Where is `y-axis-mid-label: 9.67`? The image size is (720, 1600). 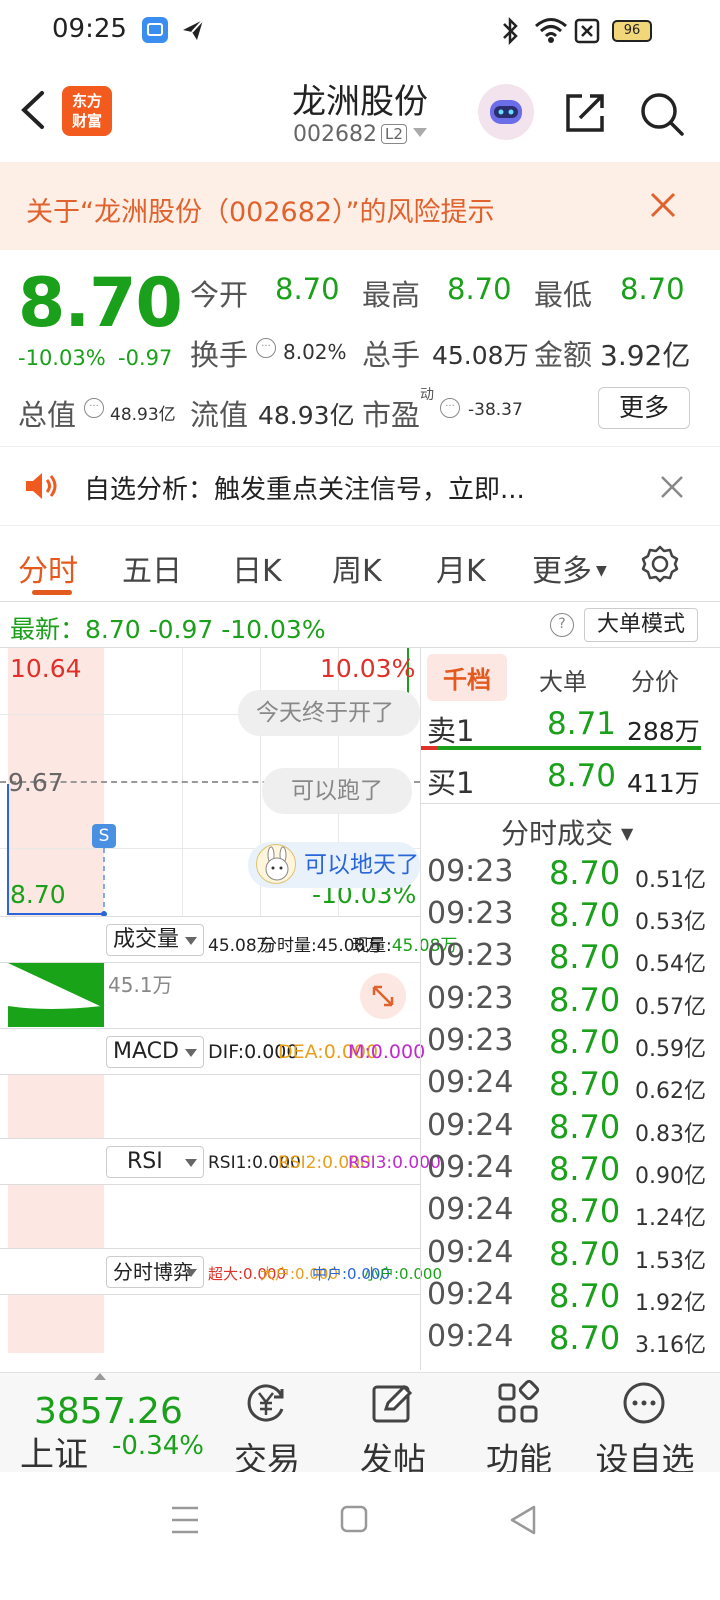
y-axis-mid-label: 9.67 is located at coordinates (36, 782).